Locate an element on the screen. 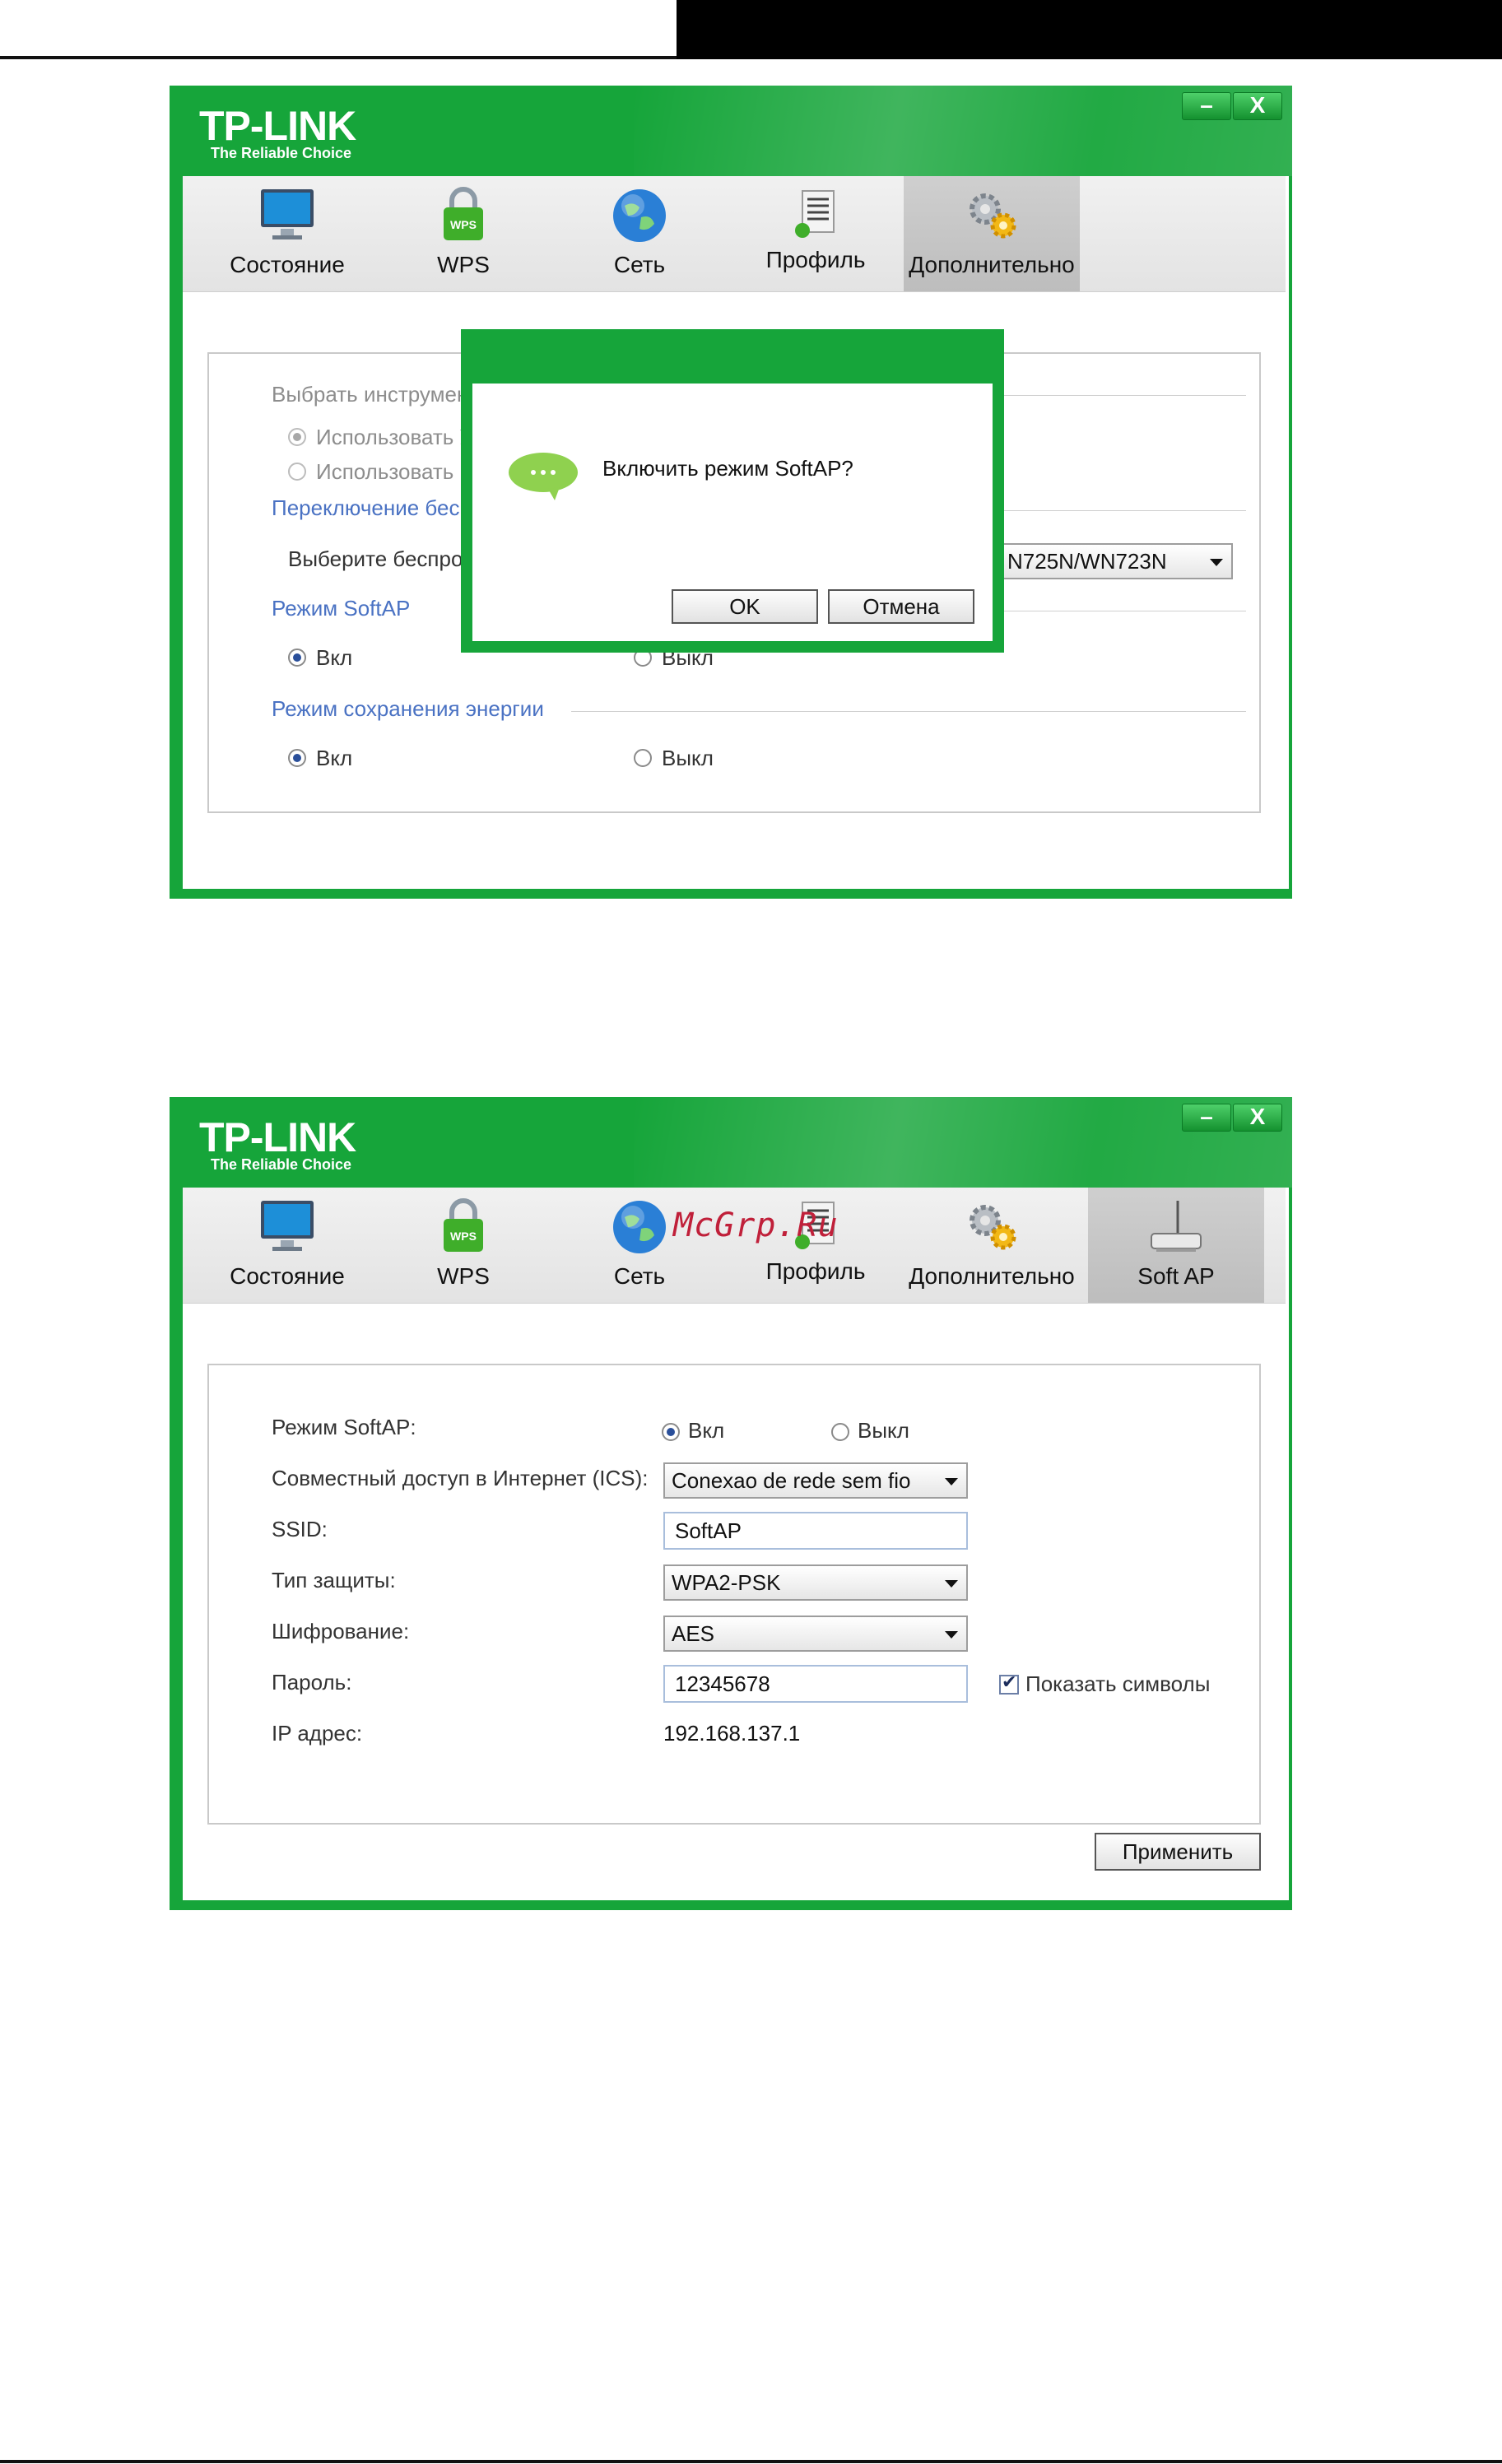 The width and height of the screenshot is (1502, 2464). power-off-label: Выкл is located at coordinates (688, 758).